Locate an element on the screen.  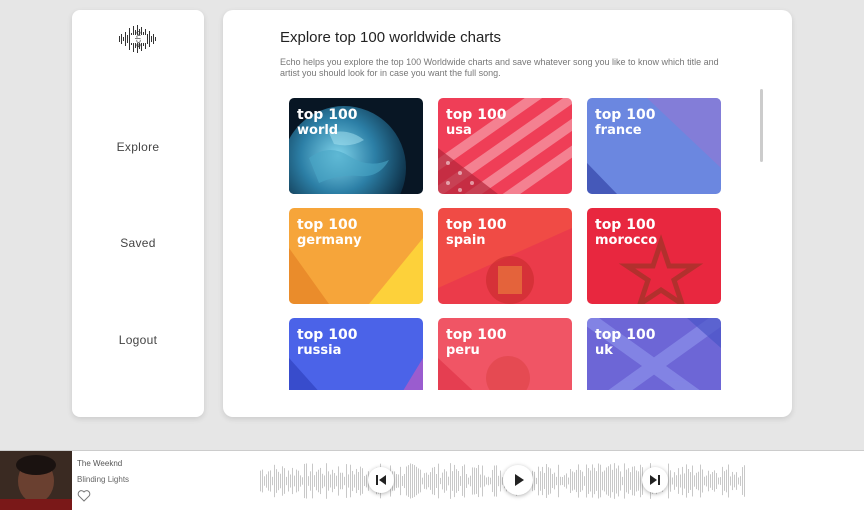
page-title: Explore top 100 worldwide charts is located at coordinates (390, 37).